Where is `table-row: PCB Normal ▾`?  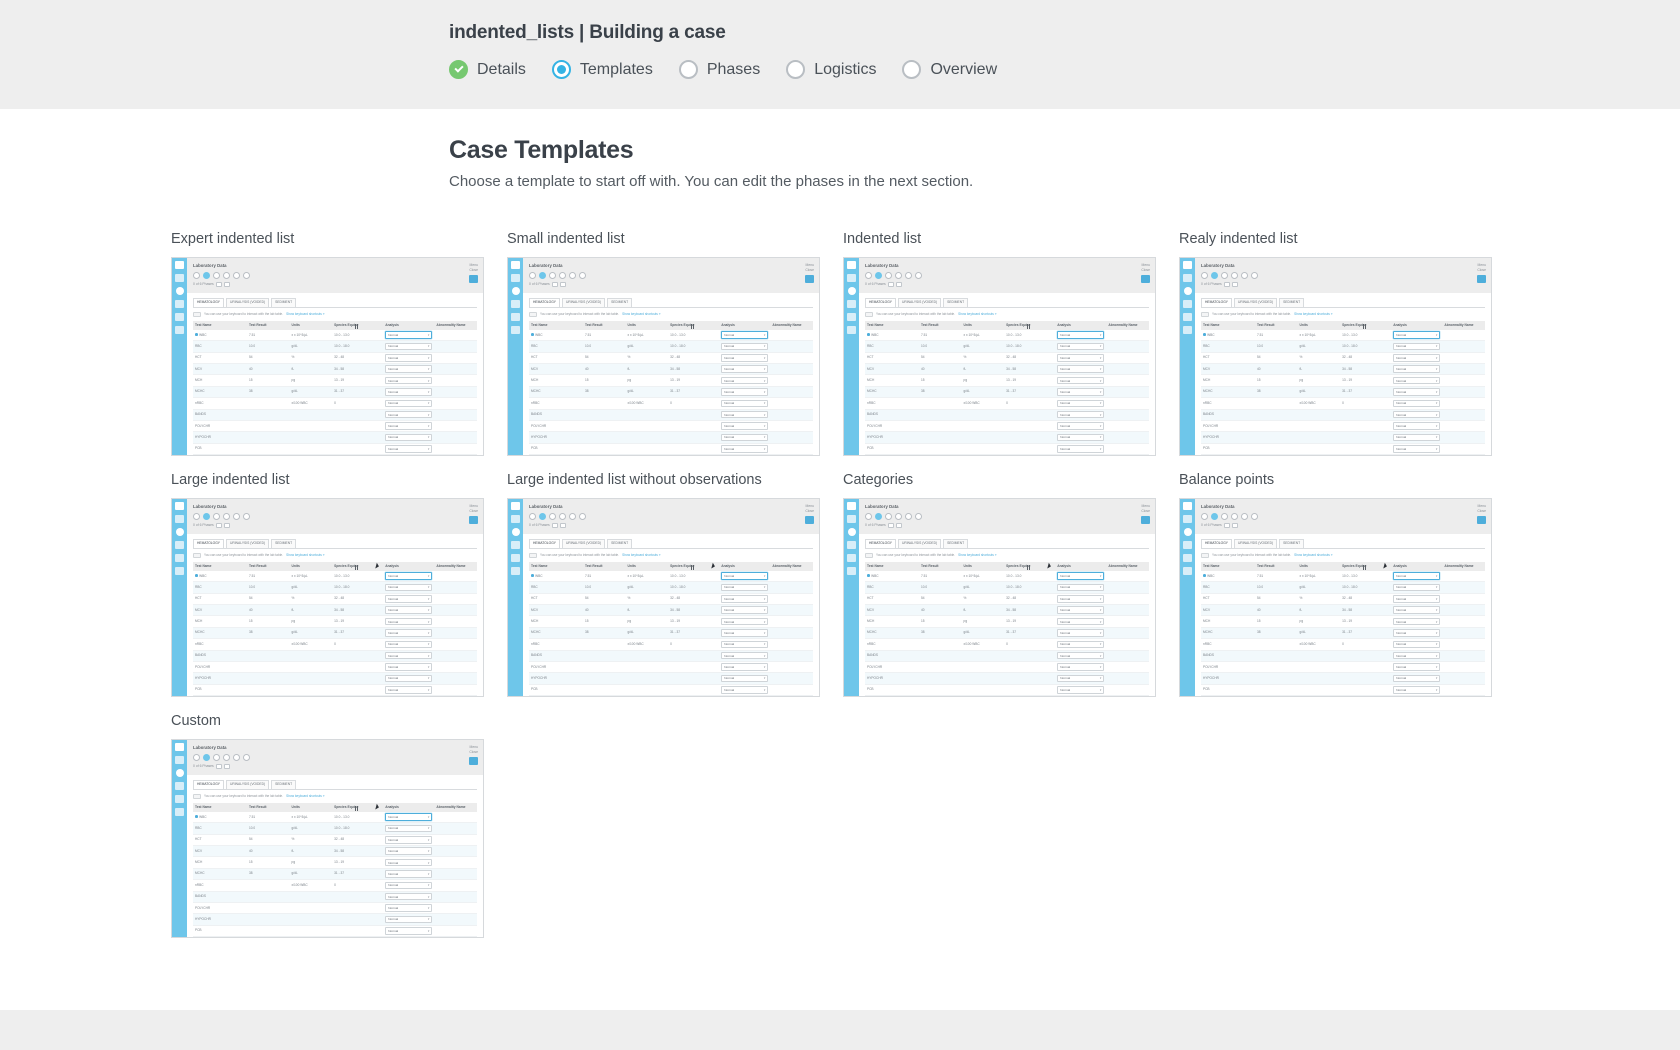 table-row: PCB Normal ▾ is located at coordinates (1343, 690).